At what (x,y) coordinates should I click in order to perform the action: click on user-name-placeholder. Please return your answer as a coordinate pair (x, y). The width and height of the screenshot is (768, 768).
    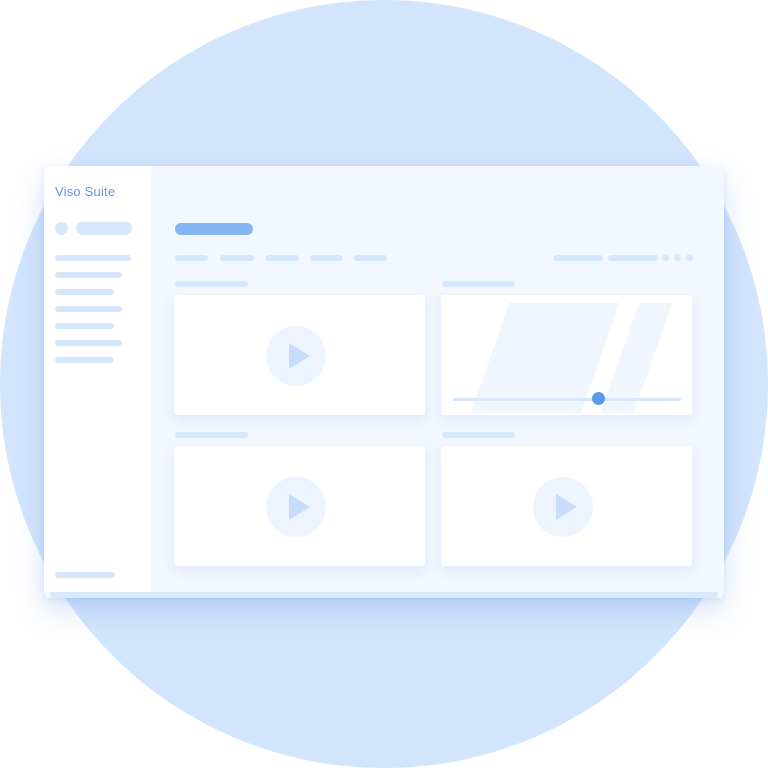
    Looking at the image, I should click on (104, 228).